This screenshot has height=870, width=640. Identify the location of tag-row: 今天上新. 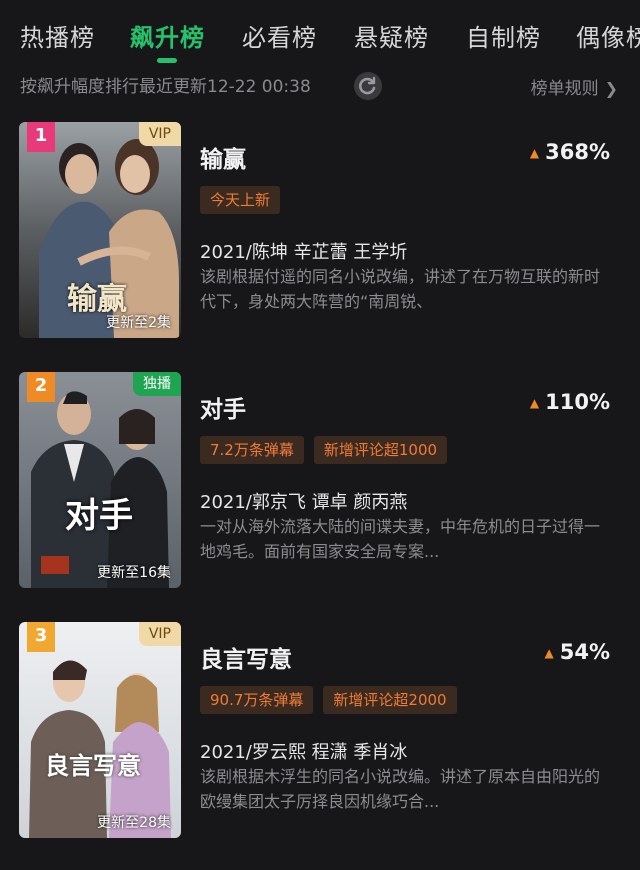
(245, 201).